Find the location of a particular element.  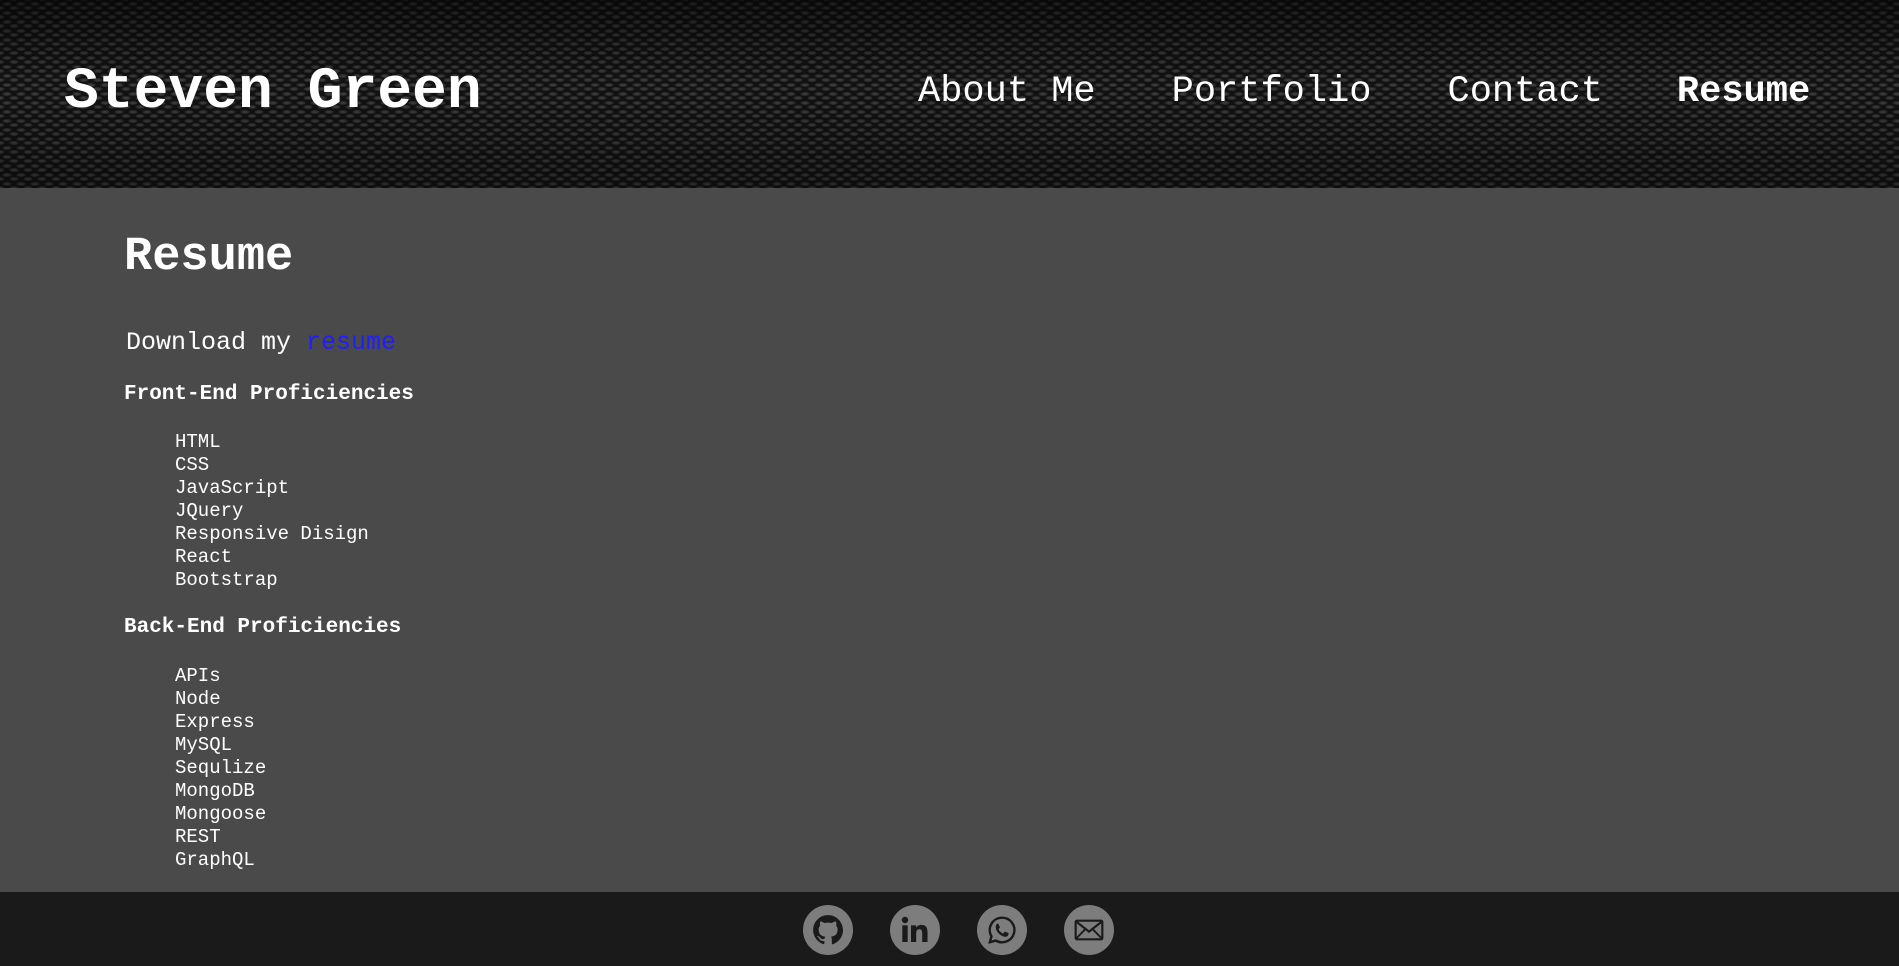

list-item: HTML is located at coordinates (198, 442).